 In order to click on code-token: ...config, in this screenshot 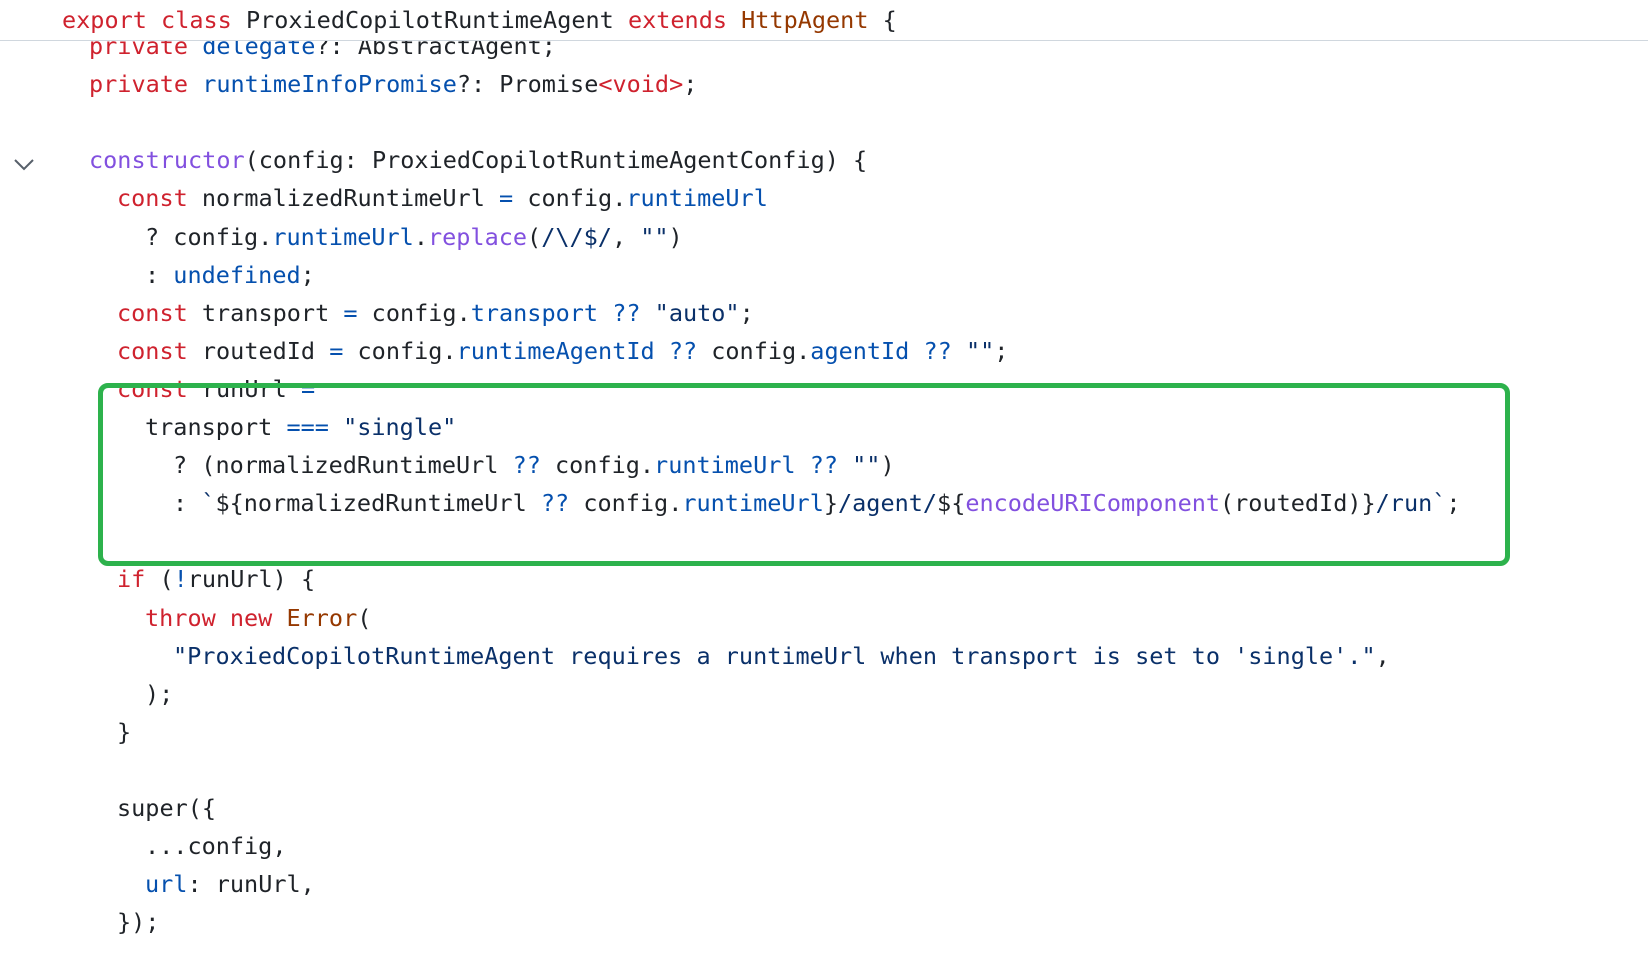, I will do `click(216, 846)`.